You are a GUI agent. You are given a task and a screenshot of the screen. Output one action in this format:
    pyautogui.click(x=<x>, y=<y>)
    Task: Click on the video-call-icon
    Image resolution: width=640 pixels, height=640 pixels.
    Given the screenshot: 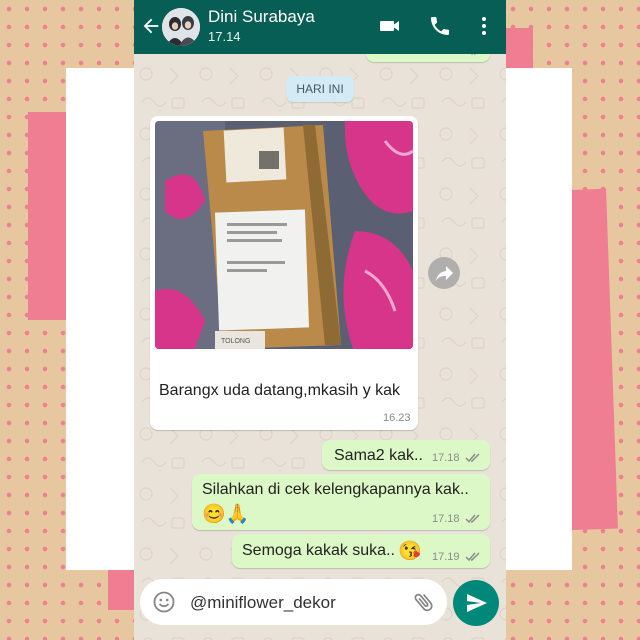 What is the action you would take?
    pyautogui.click(x=390, y=26)
    